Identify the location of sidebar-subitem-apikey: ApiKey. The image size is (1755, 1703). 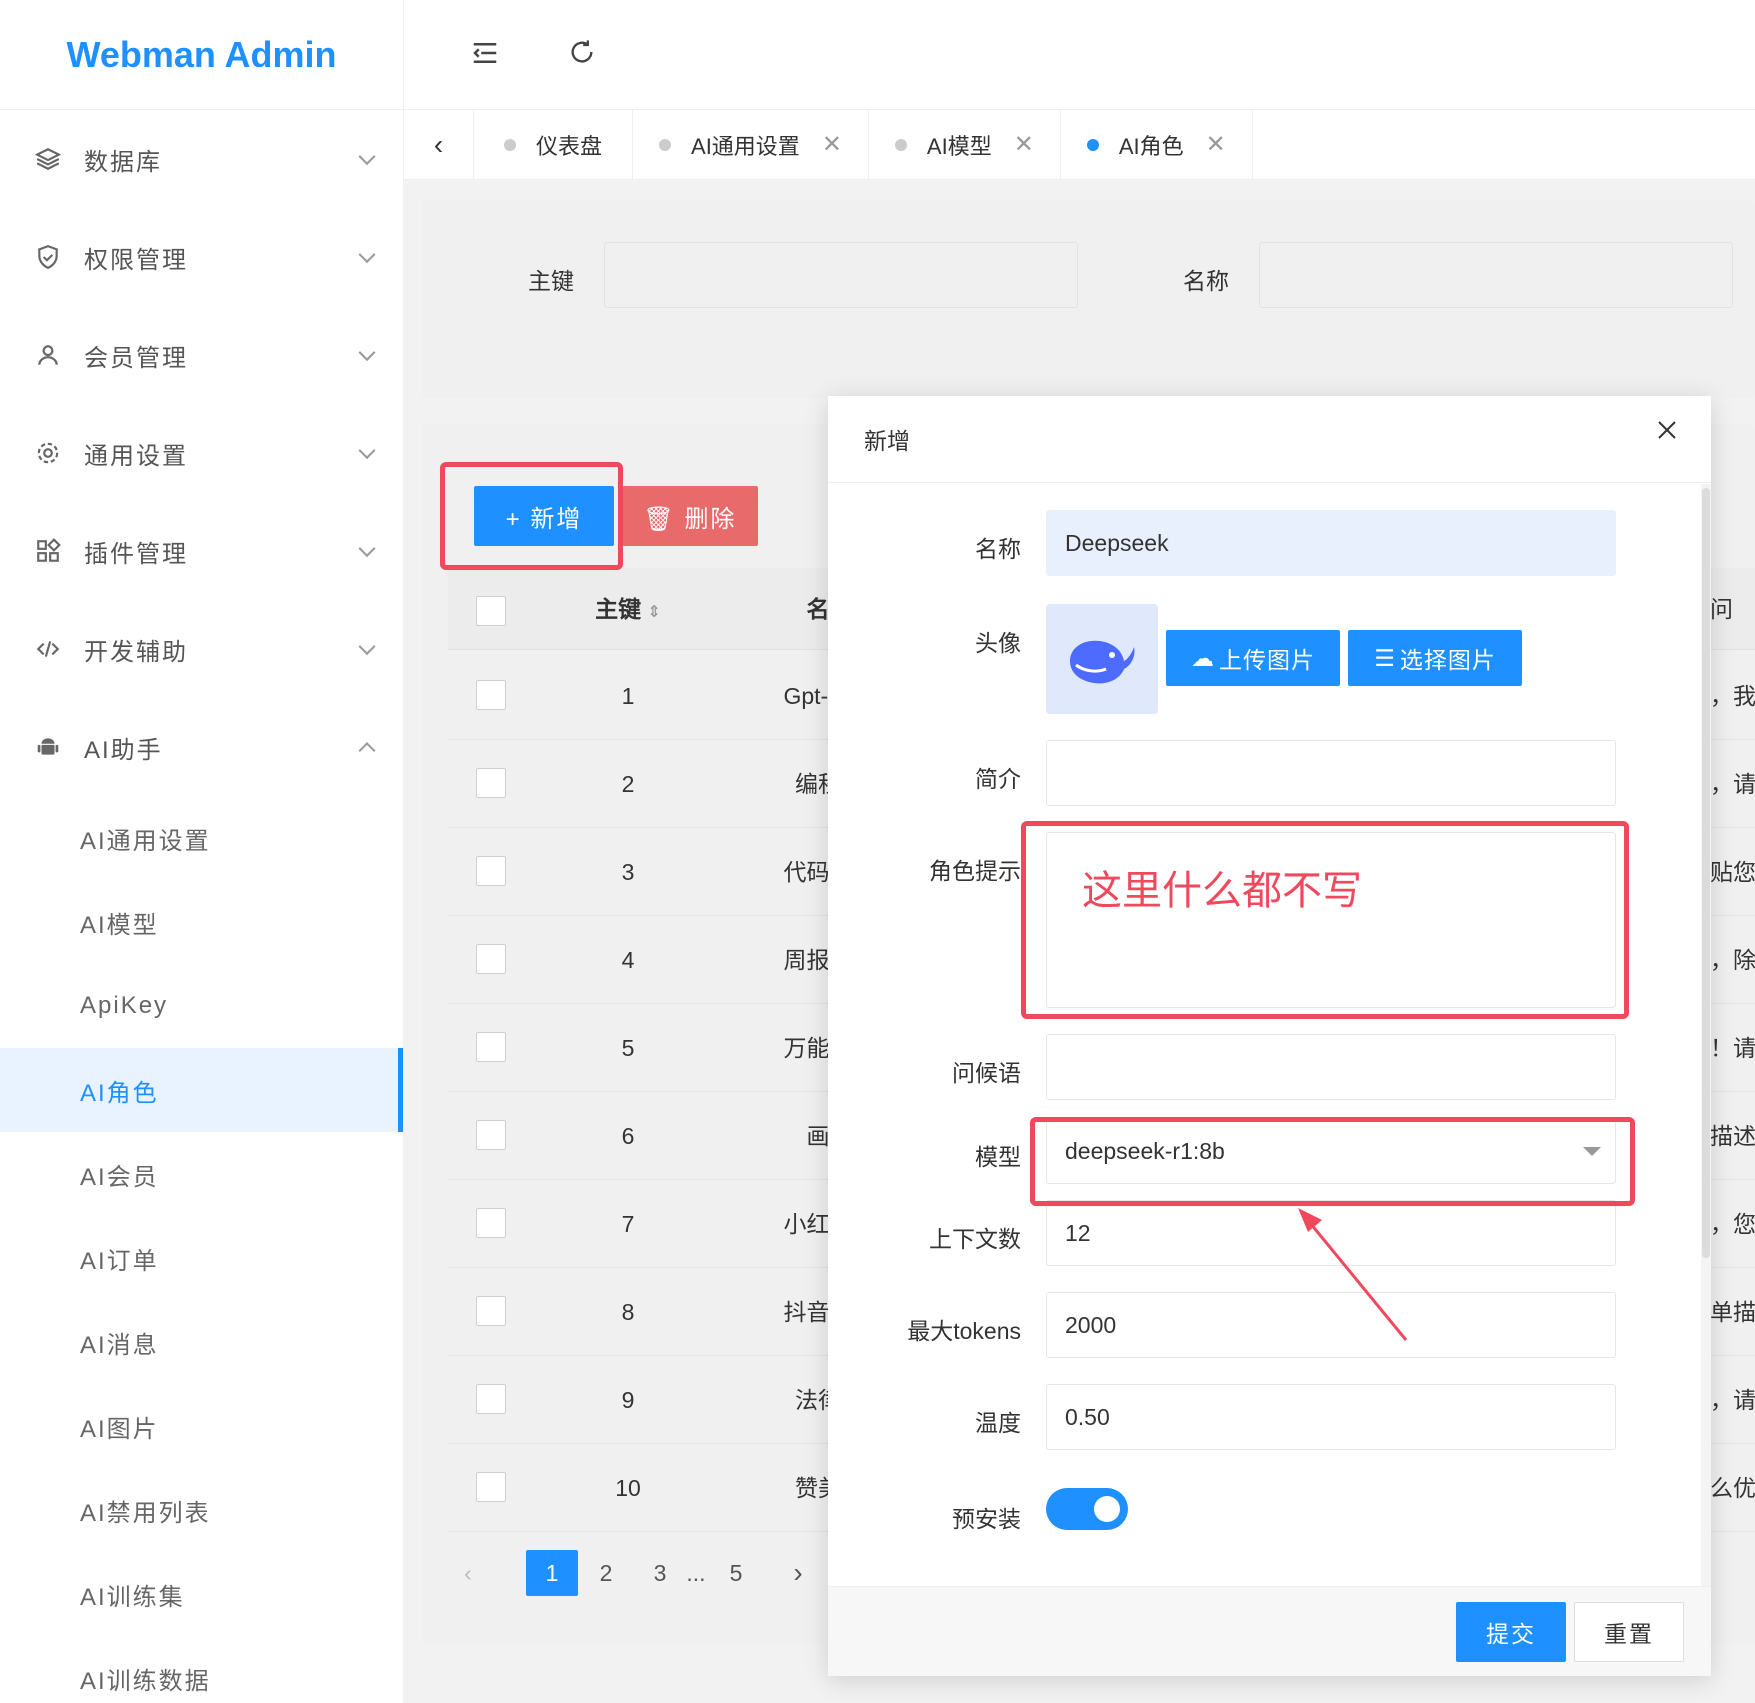
(201, 1006).